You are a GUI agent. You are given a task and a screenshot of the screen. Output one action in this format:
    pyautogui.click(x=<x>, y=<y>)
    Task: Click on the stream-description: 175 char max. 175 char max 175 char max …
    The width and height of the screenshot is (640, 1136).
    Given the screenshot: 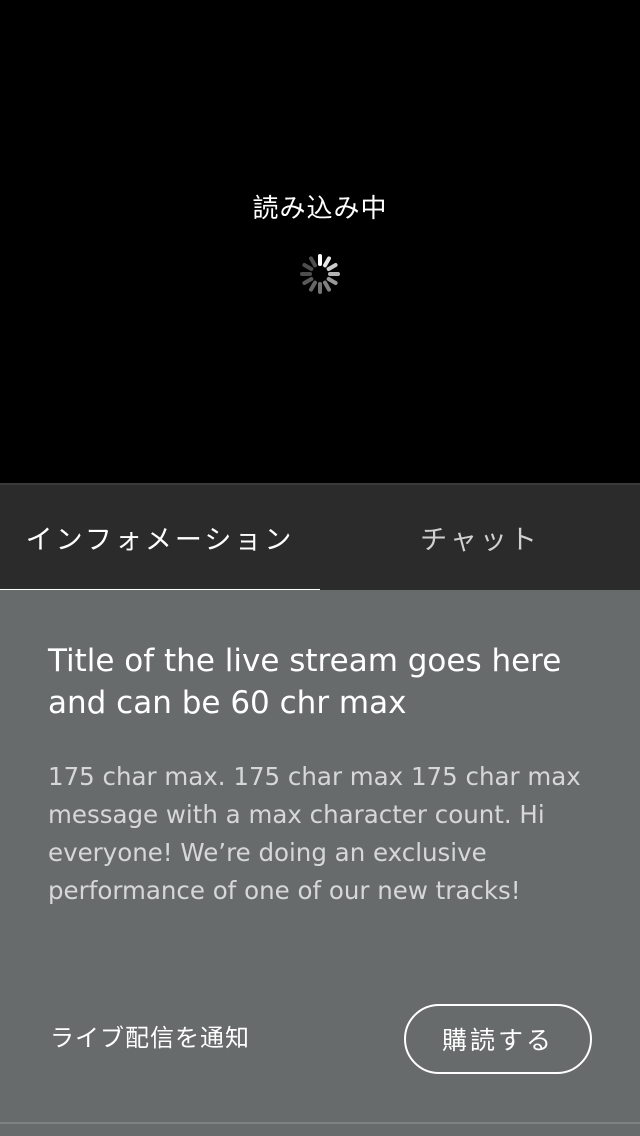 What is the action you would take?
    pyautogui.click(x=314, y=833)
    